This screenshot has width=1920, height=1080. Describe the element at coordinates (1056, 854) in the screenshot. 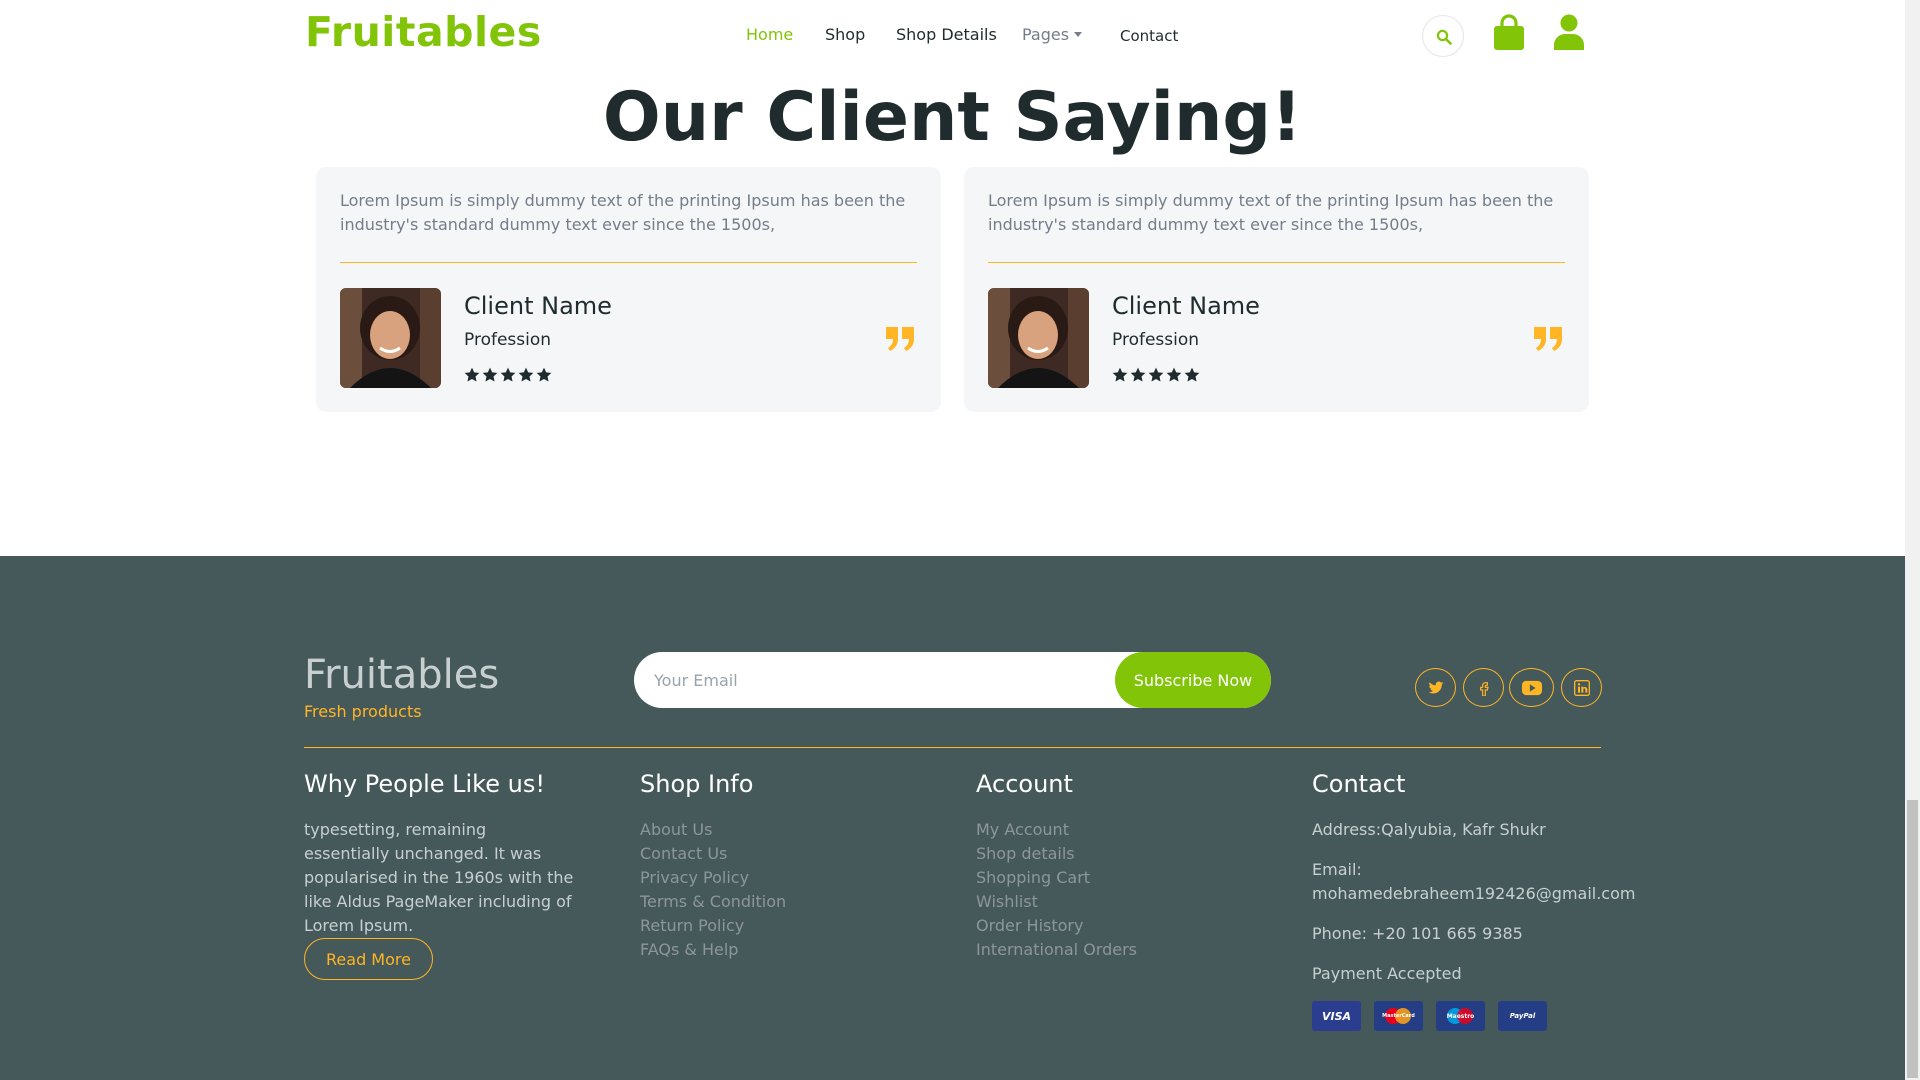

I see `link-shop-details: Shop details` at that location.